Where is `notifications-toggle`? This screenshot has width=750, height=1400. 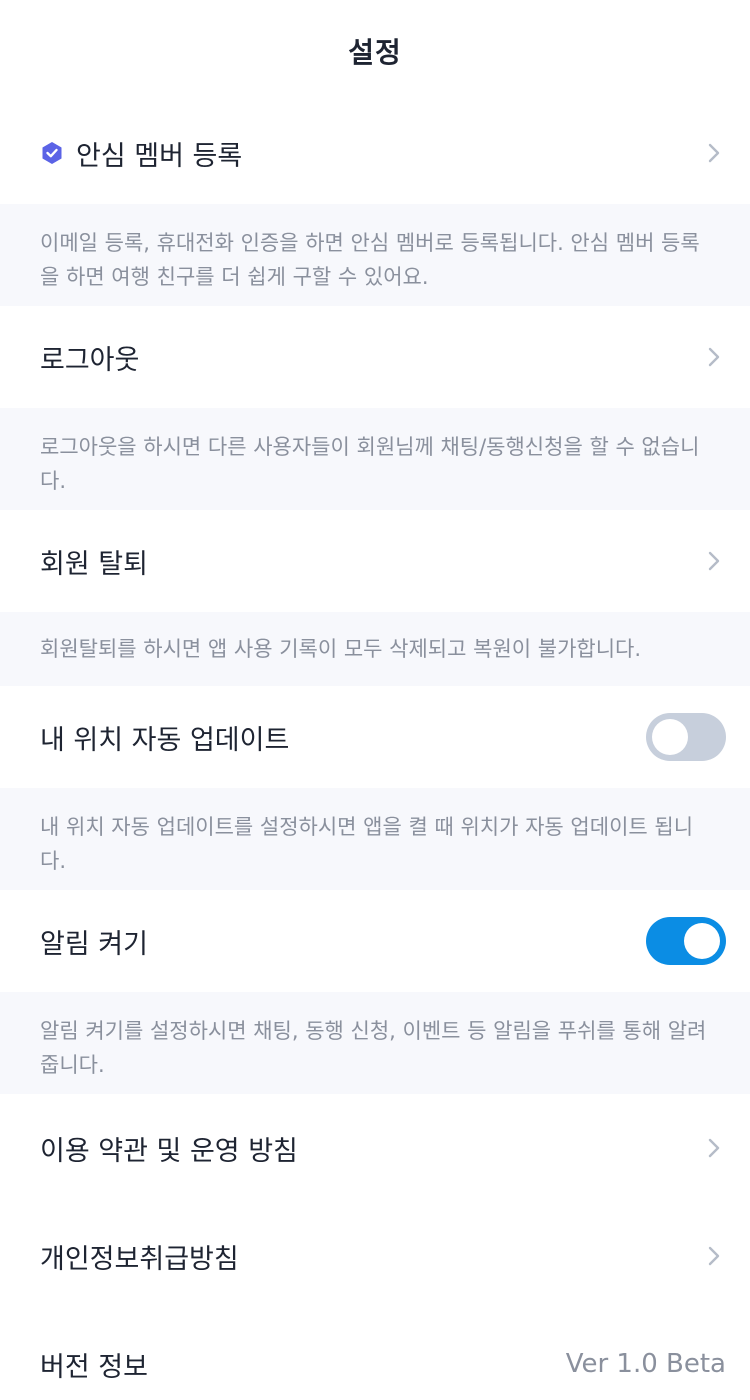 notifications-toggle is located at coordinates (686, 941).